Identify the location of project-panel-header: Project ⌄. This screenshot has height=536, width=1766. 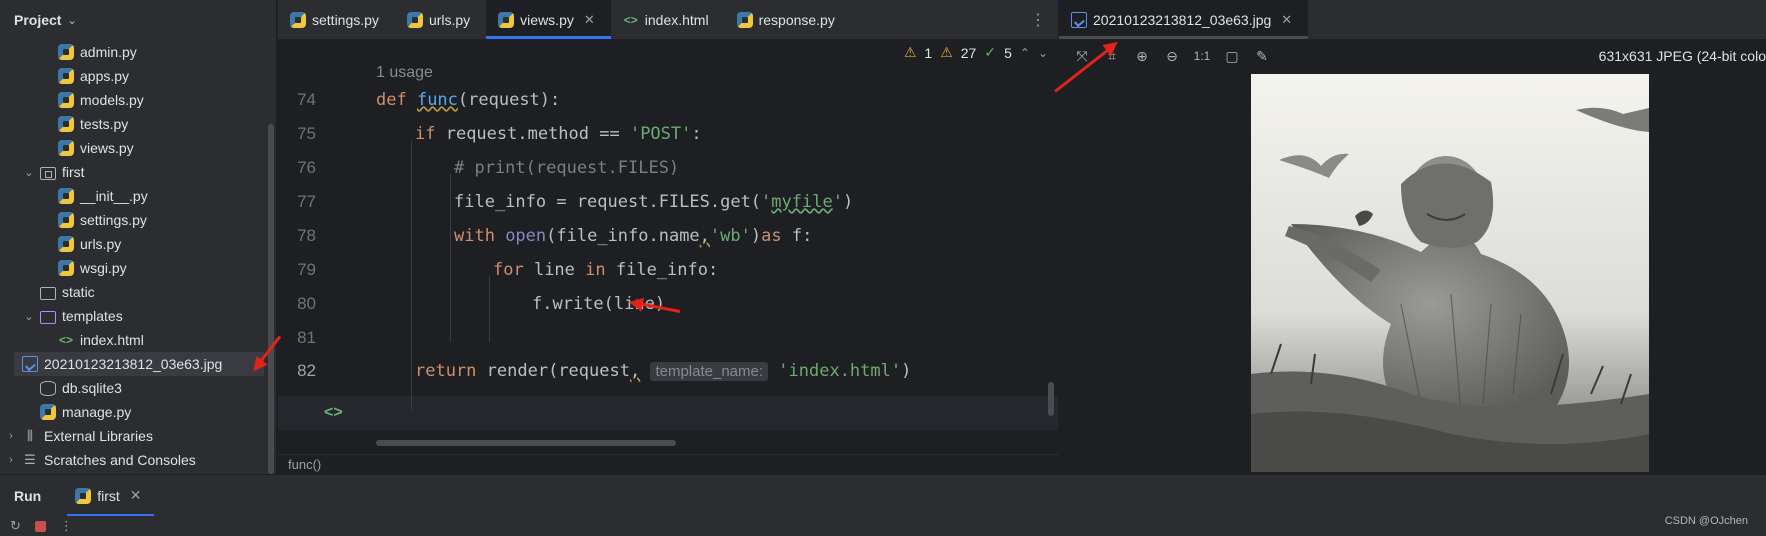
(138, 20).